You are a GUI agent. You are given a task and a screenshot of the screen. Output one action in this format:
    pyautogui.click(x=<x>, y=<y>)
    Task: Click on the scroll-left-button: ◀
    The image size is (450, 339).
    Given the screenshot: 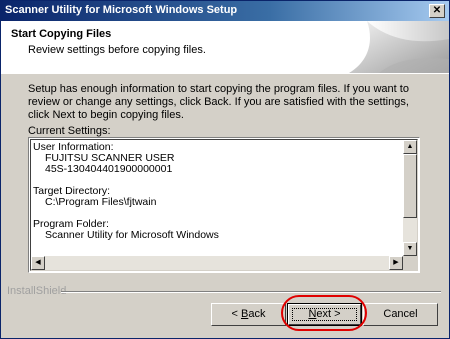 What is the action you would take?
    pyautogui.click(x=38, y=263)
    